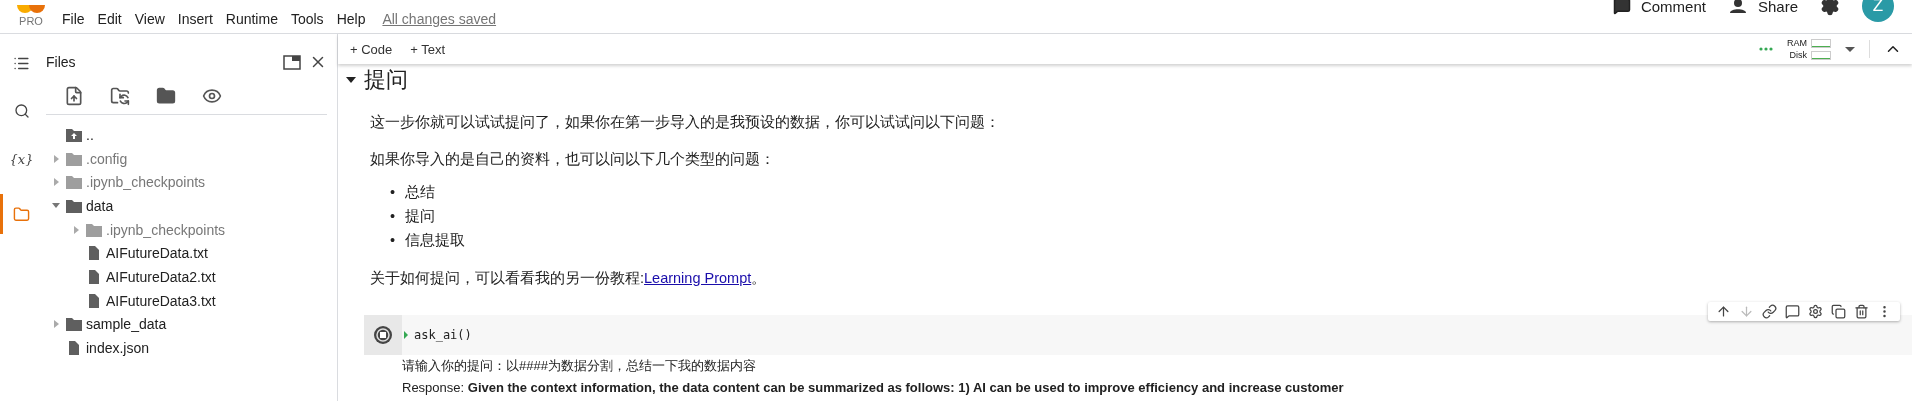  Describe the element at coordinates (161, 276) in the screenshot. I see `file-tree-item: AIFutureData2.txt` at that location.